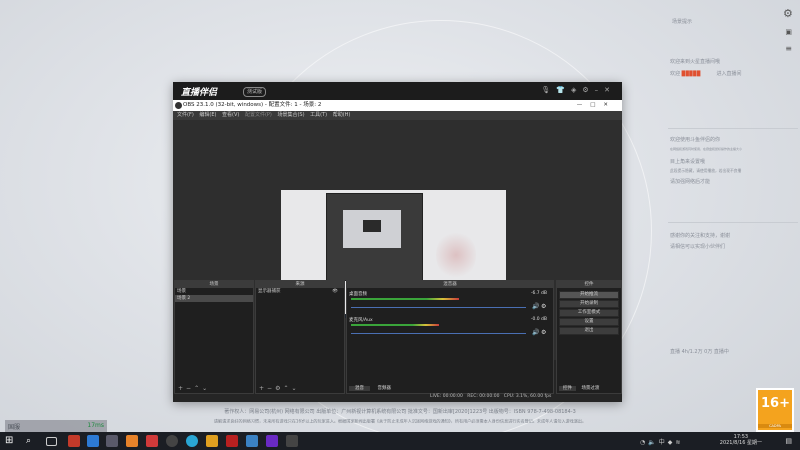 This screenshot has height=450, width=800. I want to click on start-icon: ⊞, so click(11, 441).